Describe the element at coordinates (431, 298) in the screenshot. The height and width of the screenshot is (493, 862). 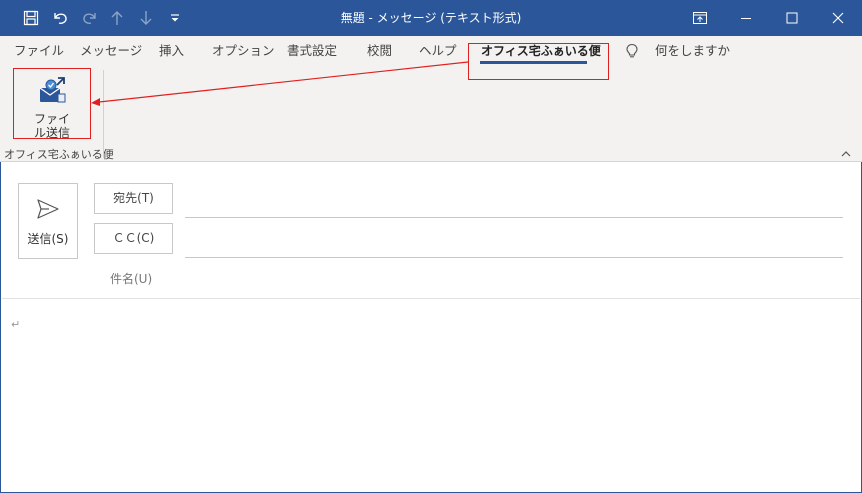
I see `subject-input-line` at that location.